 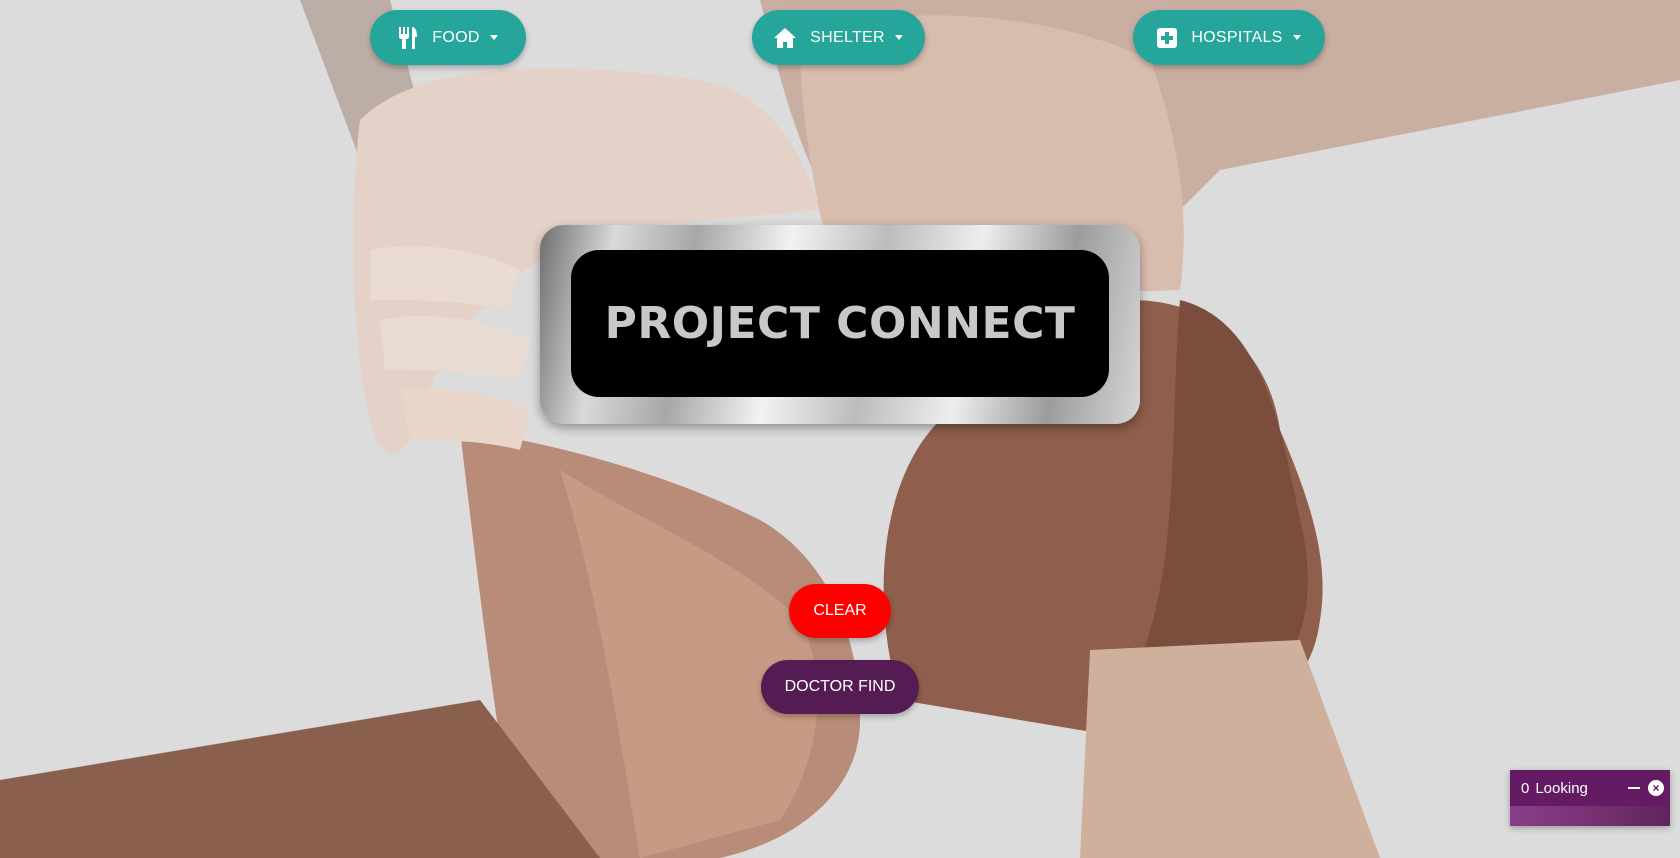 I want to click on title-plate-inner: PROJECT CONNECT, so click(x=840, y=323).